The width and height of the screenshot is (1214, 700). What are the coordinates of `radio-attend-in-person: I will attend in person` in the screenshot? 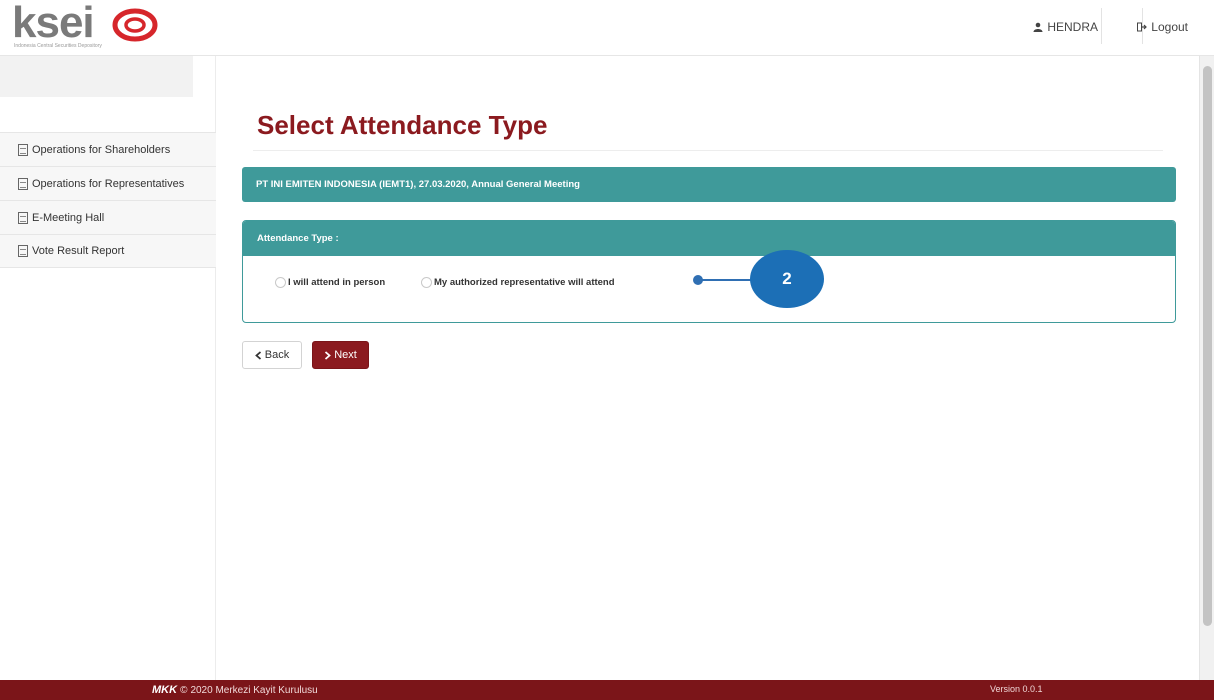 It's located at (330, 282).